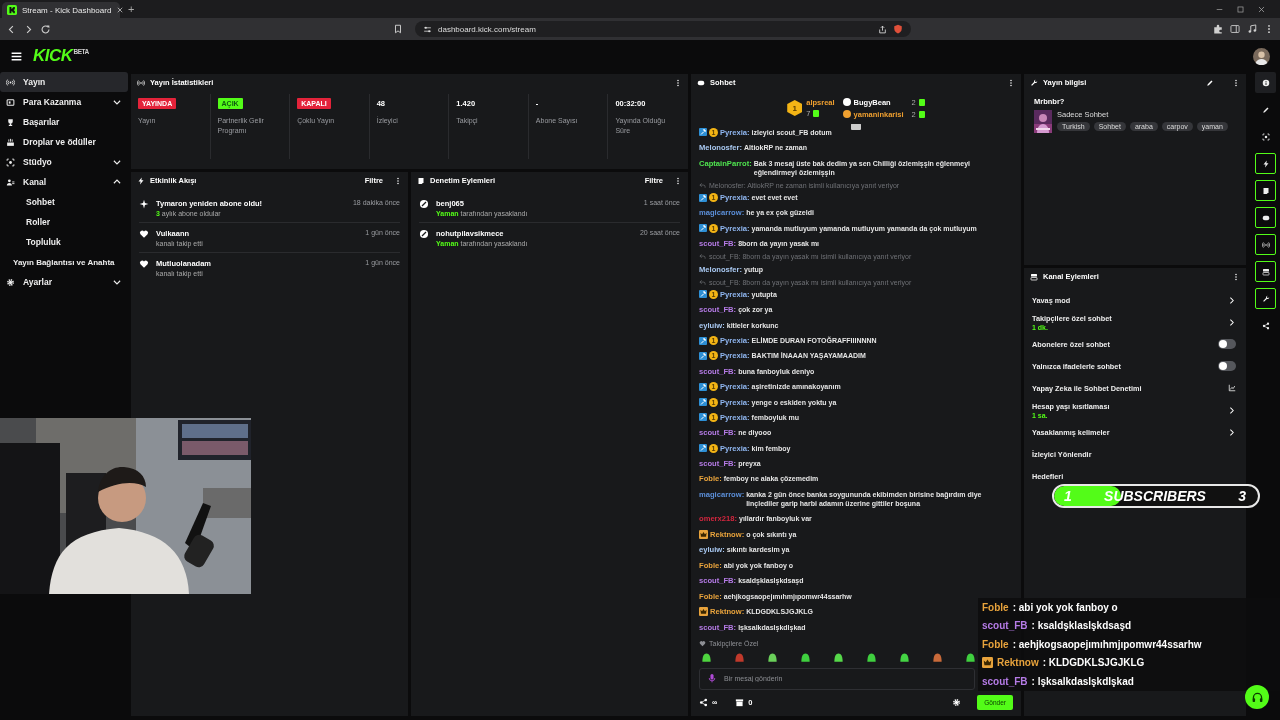  What do you see at coordinates (1081, 626) in the screenshot?
I see `overlay-message: : ksaldşklaslşkdsaşd` at bounding box center [1081, 626].